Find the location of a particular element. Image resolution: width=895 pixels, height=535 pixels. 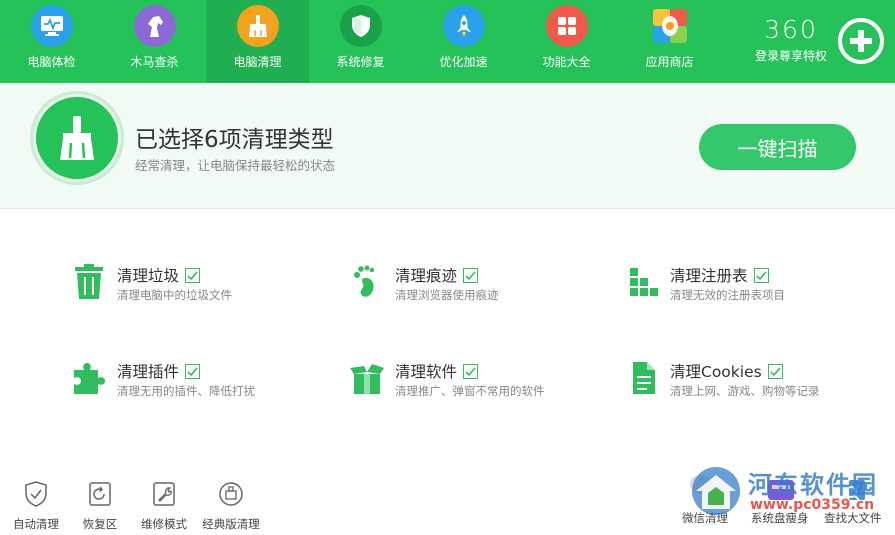

nav-item-cleanup: 电脑清理 is located at coordinates (257, 41).